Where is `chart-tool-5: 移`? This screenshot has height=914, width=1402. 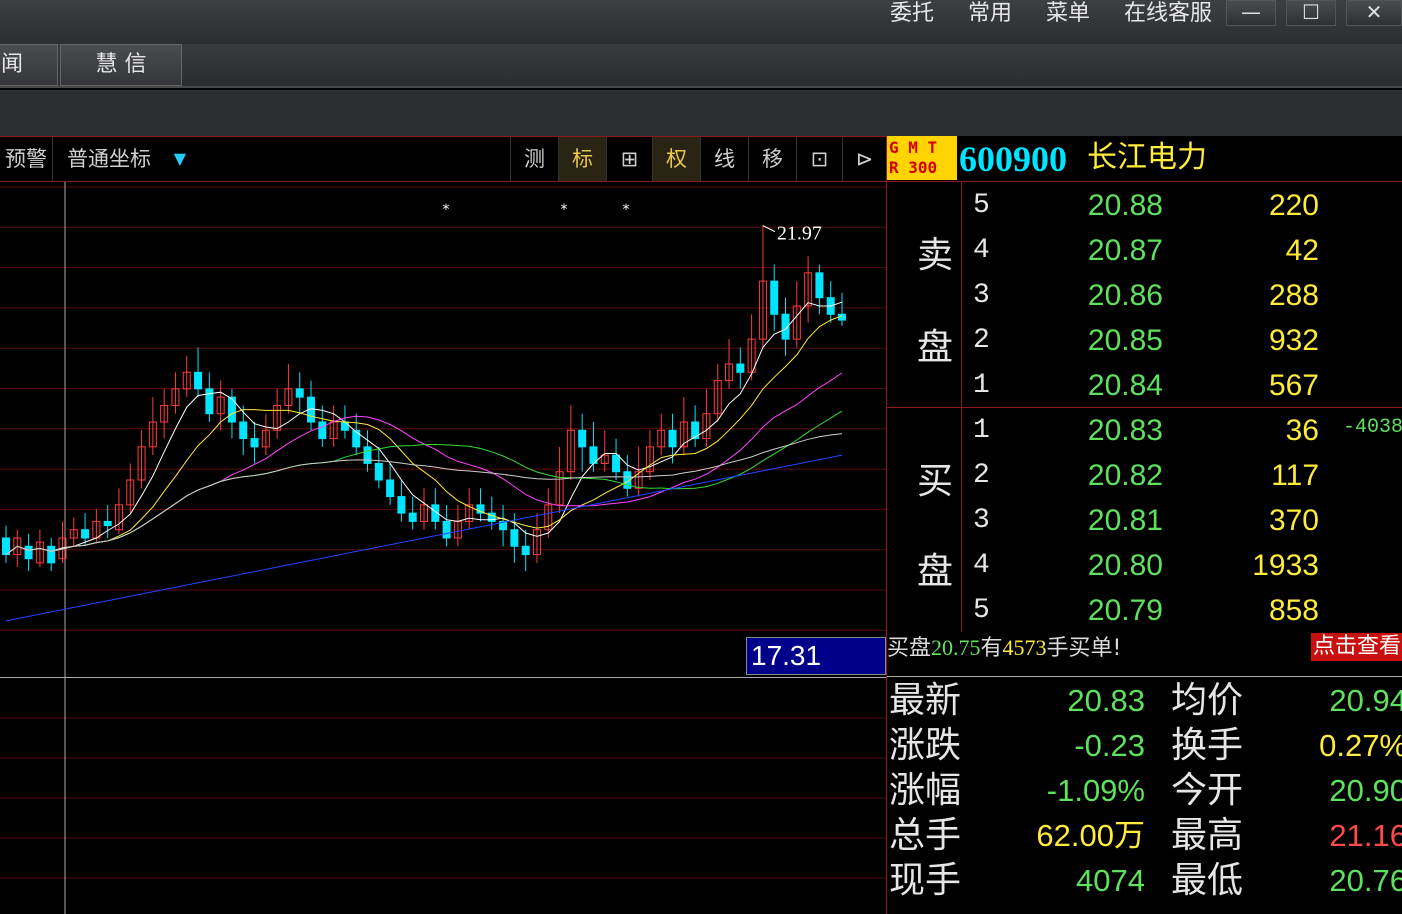 chart-tool-5: 移 is located at coordinates (772, 159).